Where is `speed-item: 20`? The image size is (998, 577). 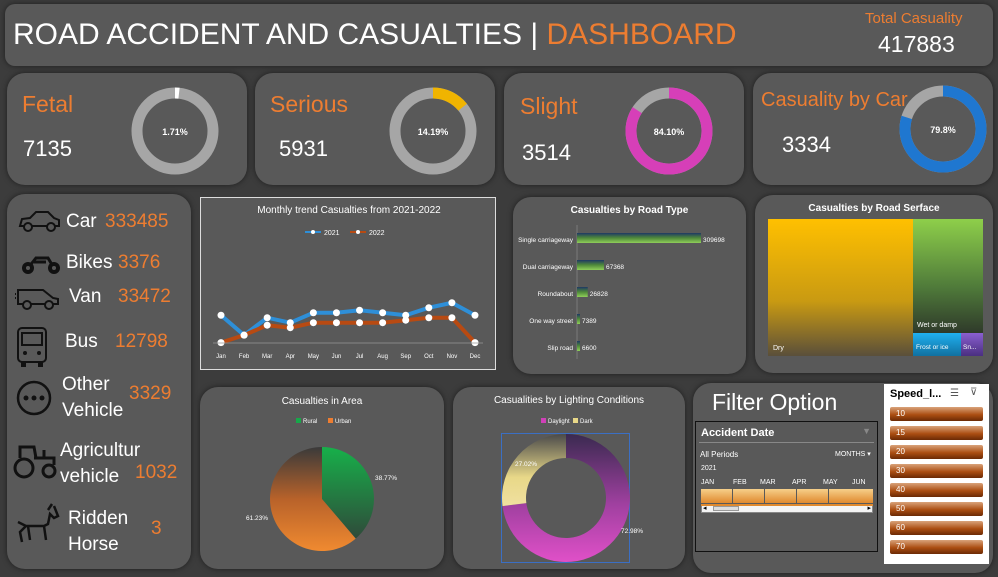
speed-item: 20 is located at coordinates (936, 452).